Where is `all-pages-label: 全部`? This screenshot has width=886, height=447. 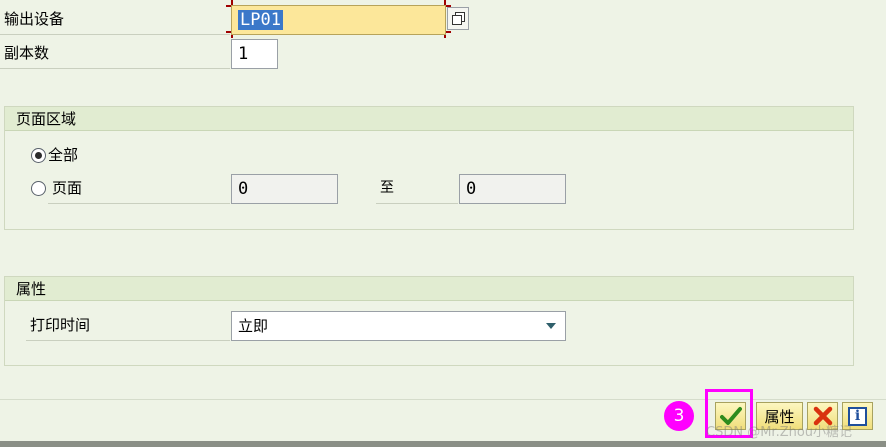 all-pages-label: 全部 is located at coordinates (63, 155).